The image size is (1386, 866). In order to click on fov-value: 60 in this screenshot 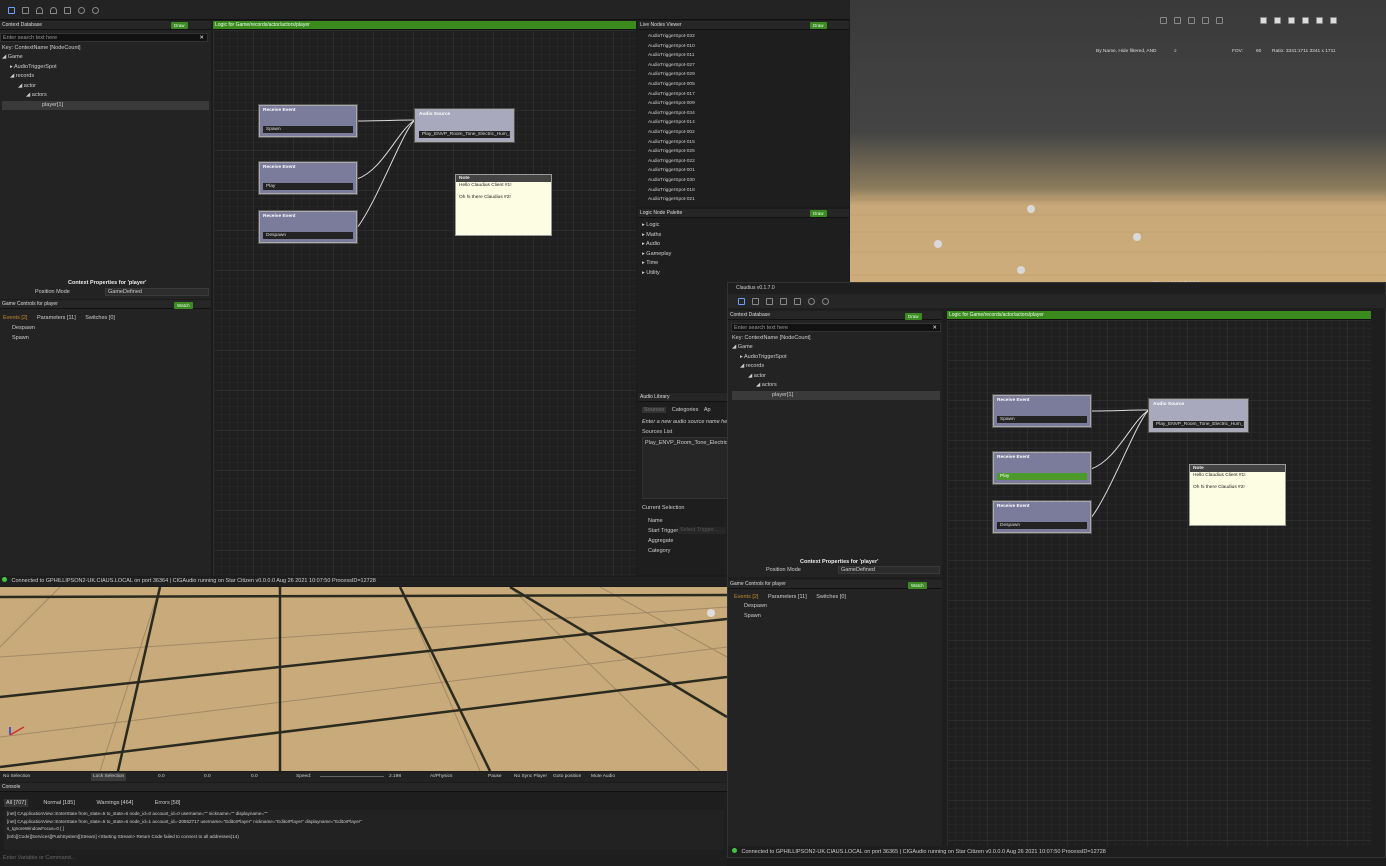, I will do `click(1258, 51)`.